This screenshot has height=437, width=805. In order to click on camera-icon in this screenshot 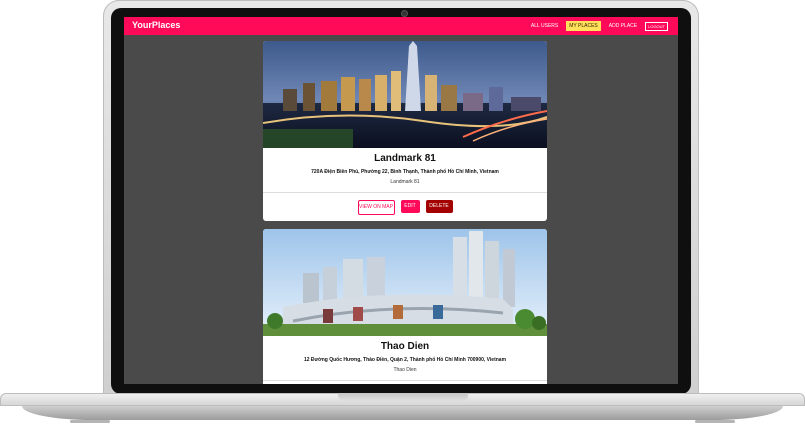, I will do `click(404, 13)`.